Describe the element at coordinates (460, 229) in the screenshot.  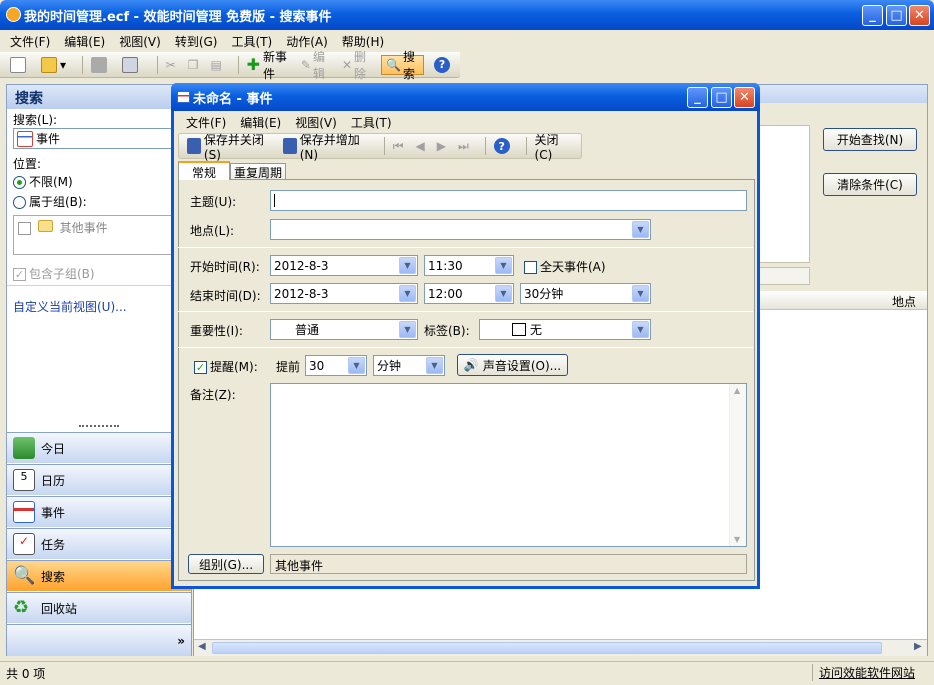
I see `location-select: ▼` at that location.